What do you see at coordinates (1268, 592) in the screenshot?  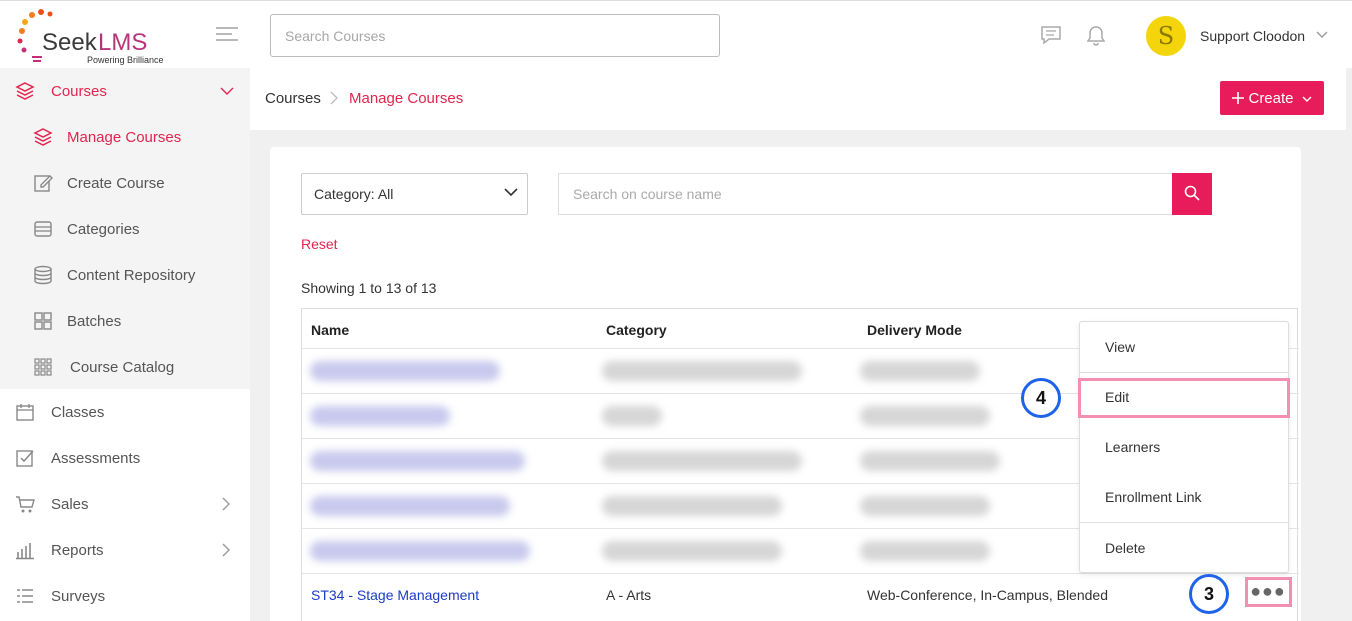 I see `more-options-icon: ●●●` at bounding box center [1268, 592].